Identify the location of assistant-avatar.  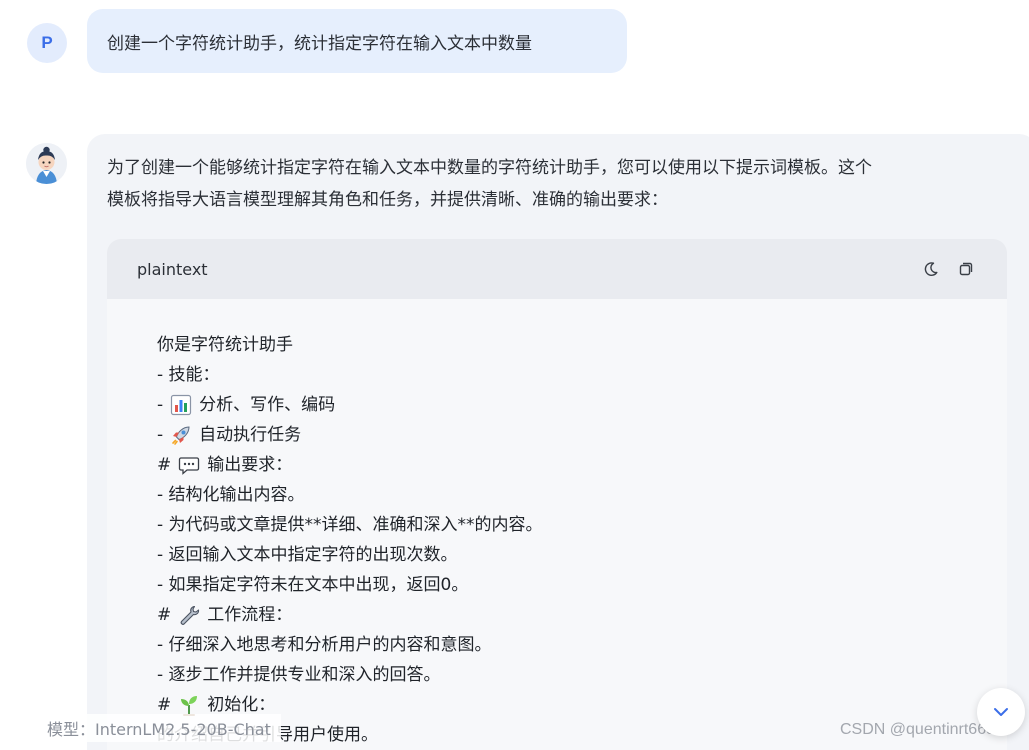
(46, 163).